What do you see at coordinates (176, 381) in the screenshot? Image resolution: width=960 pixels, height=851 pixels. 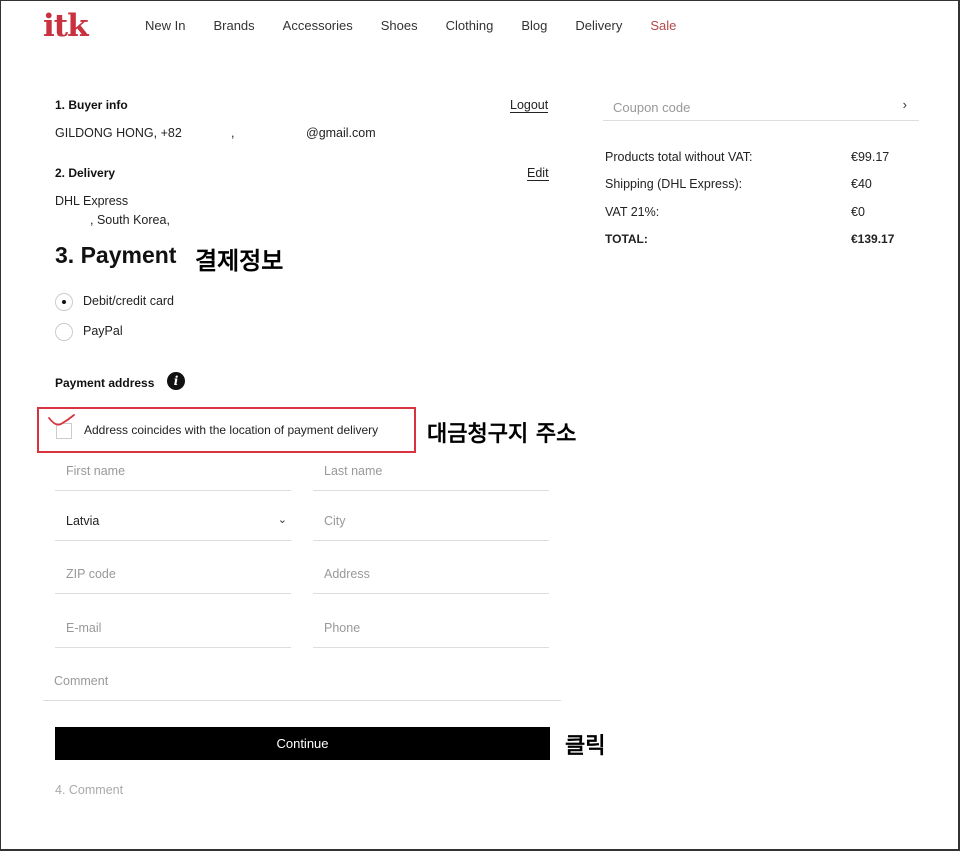 I see `info-icon: i` at bounding box center [176, 381].